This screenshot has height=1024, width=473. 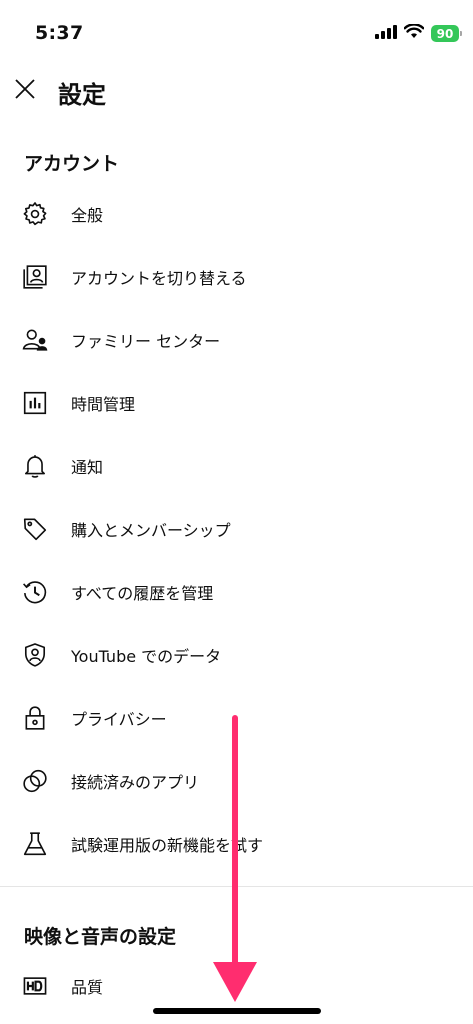 What do you see at coordinates (446, 33) in the screenshot?
I see `battery-icon: 90` at bounding box center [446, 33].